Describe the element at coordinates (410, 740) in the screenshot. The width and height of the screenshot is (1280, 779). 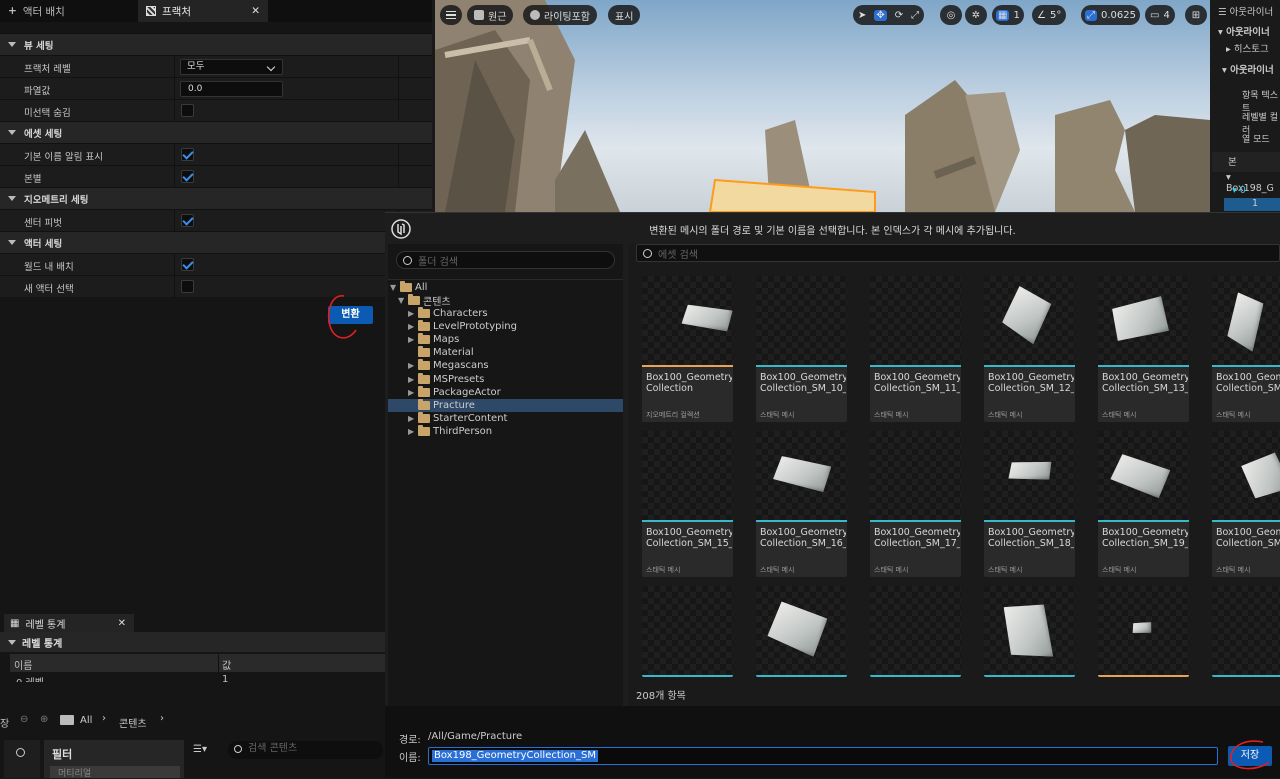
I see `path-label: 경로:` at that location.